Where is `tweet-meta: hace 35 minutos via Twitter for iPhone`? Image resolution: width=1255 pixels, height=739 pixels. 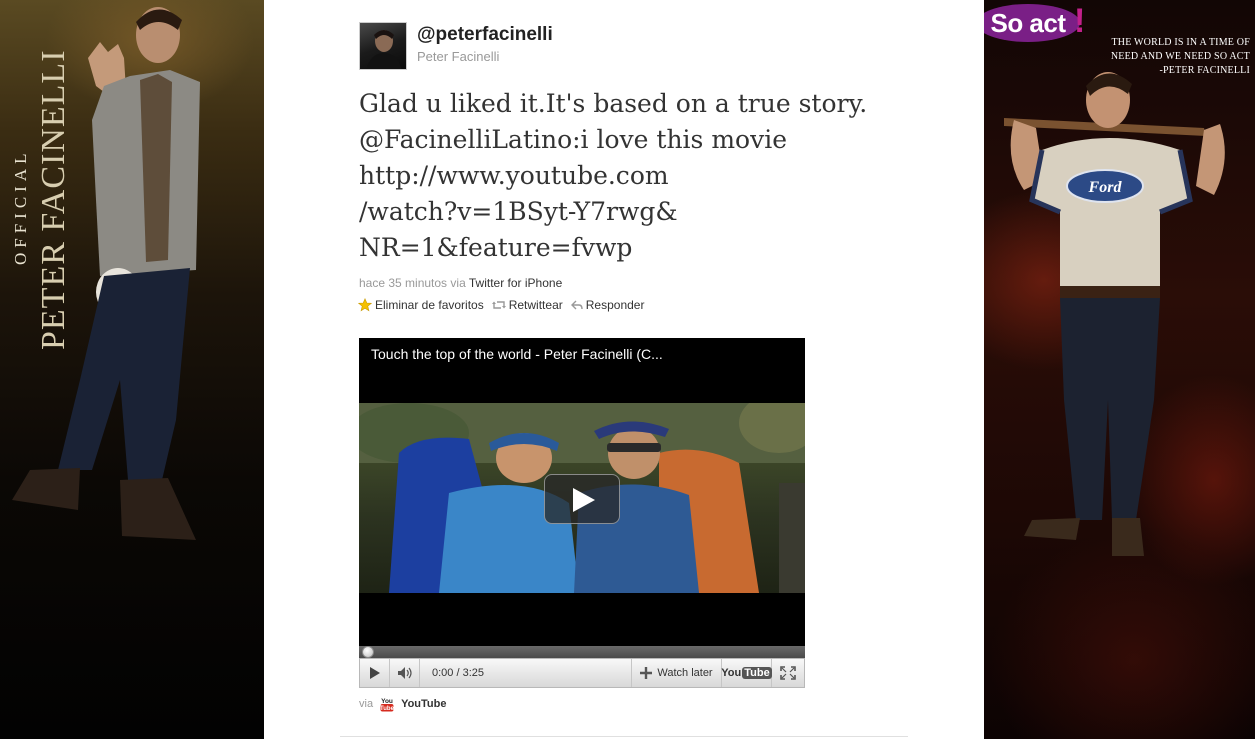 tweet-meta: hace 35 minutos via Twitter for iPhone is located at coordinates (460, 283).